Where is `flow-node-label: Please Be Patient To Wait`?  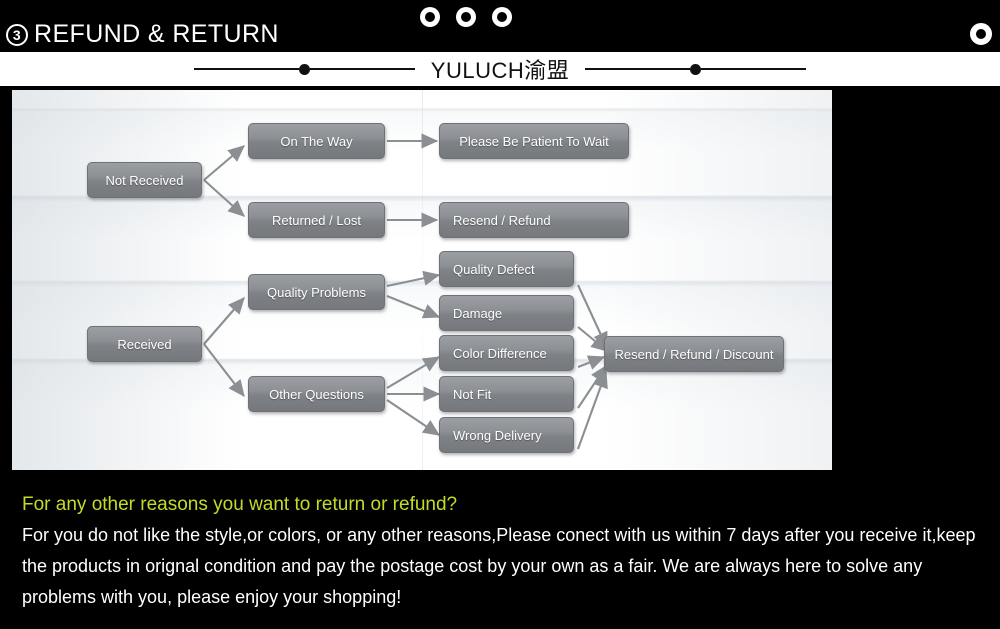 flow-node-label: Please Be Patient To Wait is located at coordinates (534, 141).